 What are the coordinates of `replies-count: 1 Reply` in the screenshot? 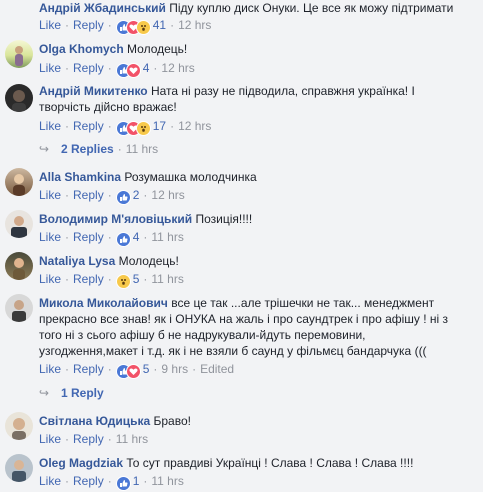 It's located at (82, 393).